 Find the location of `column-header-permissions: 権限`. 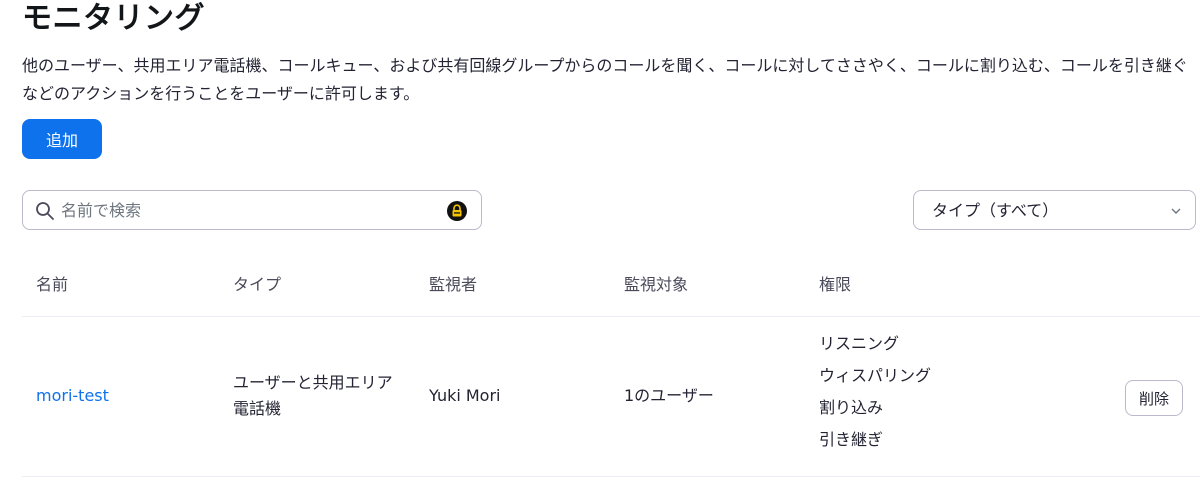

column-header-permissions: 権限 is located at coordinates (835, 284).